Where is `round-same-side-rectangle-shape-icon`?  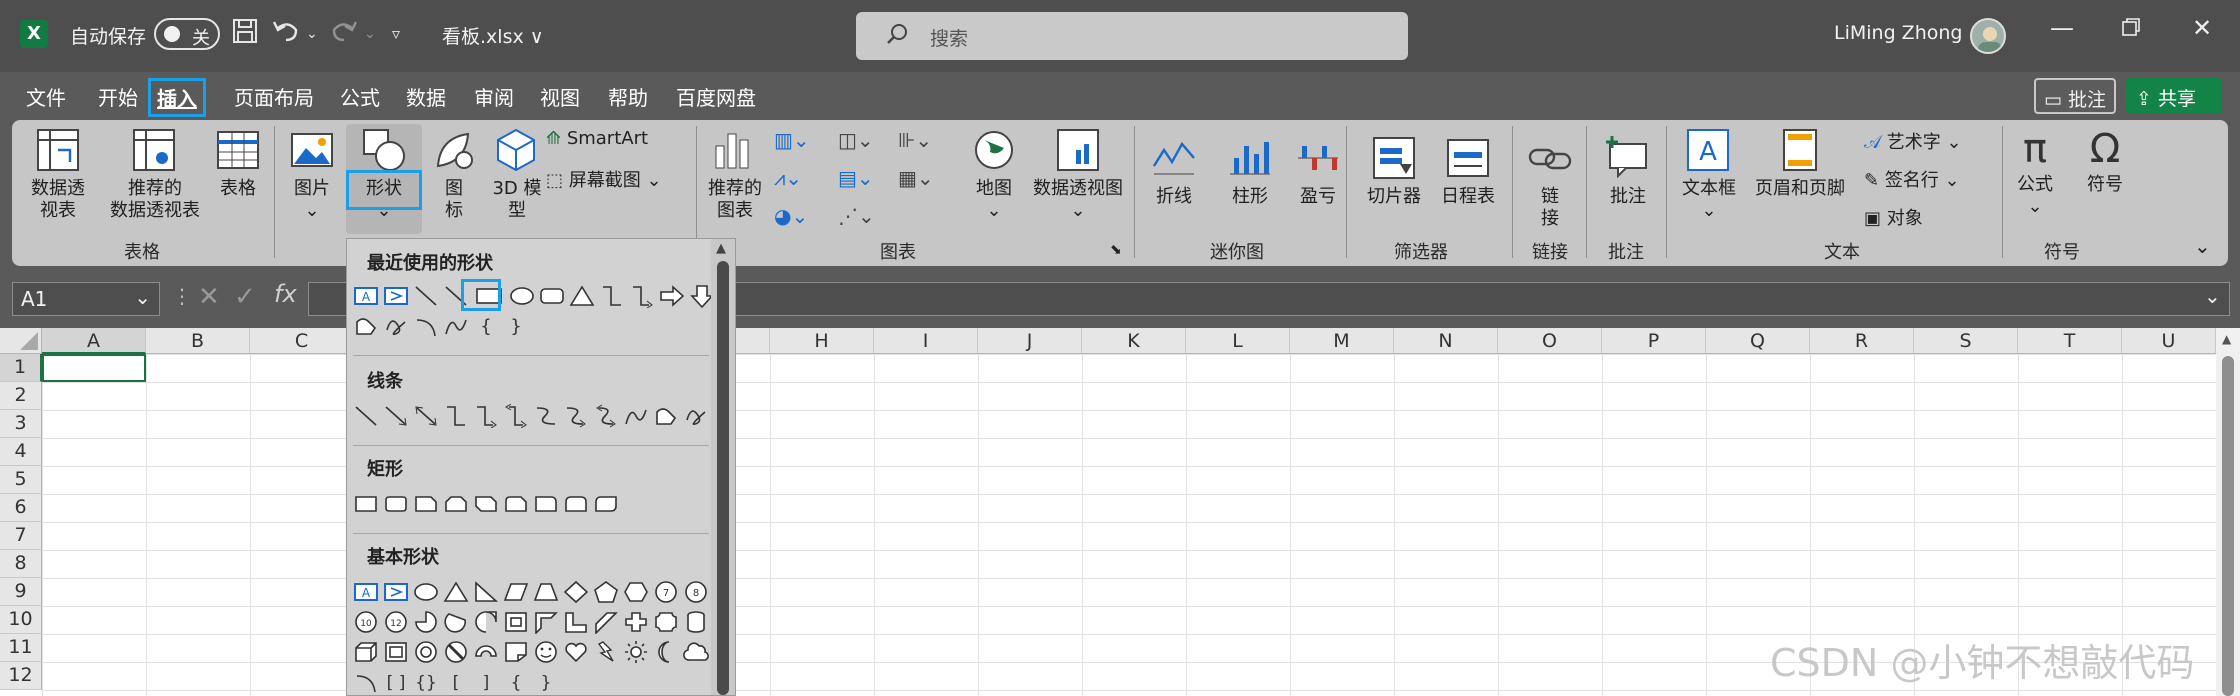 round-same-side-rectangle-shape-icon is located at coordinates (576, 504).